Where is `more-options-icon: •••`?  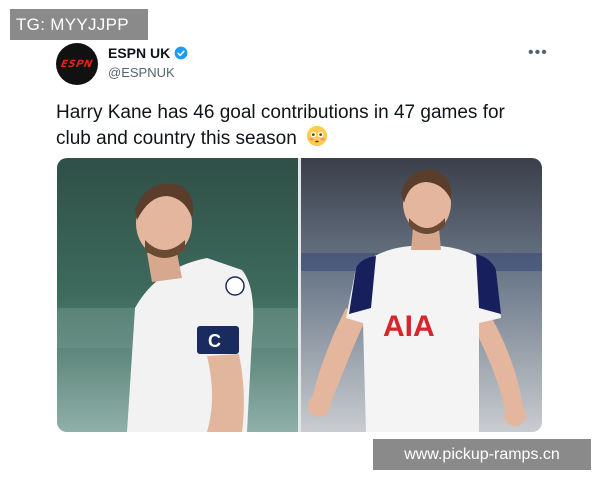
more-options-icon: ••• is located at coordinates (538, 53).